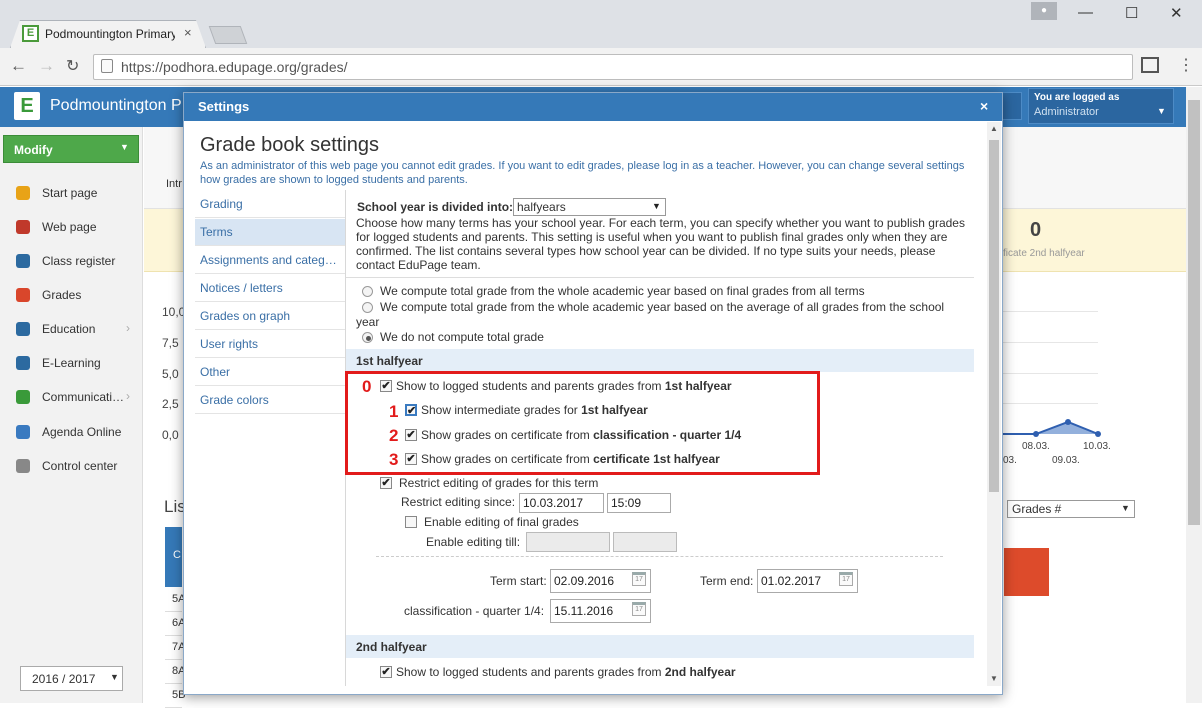  I want to click on nav-other: Other, so click(270, 372).